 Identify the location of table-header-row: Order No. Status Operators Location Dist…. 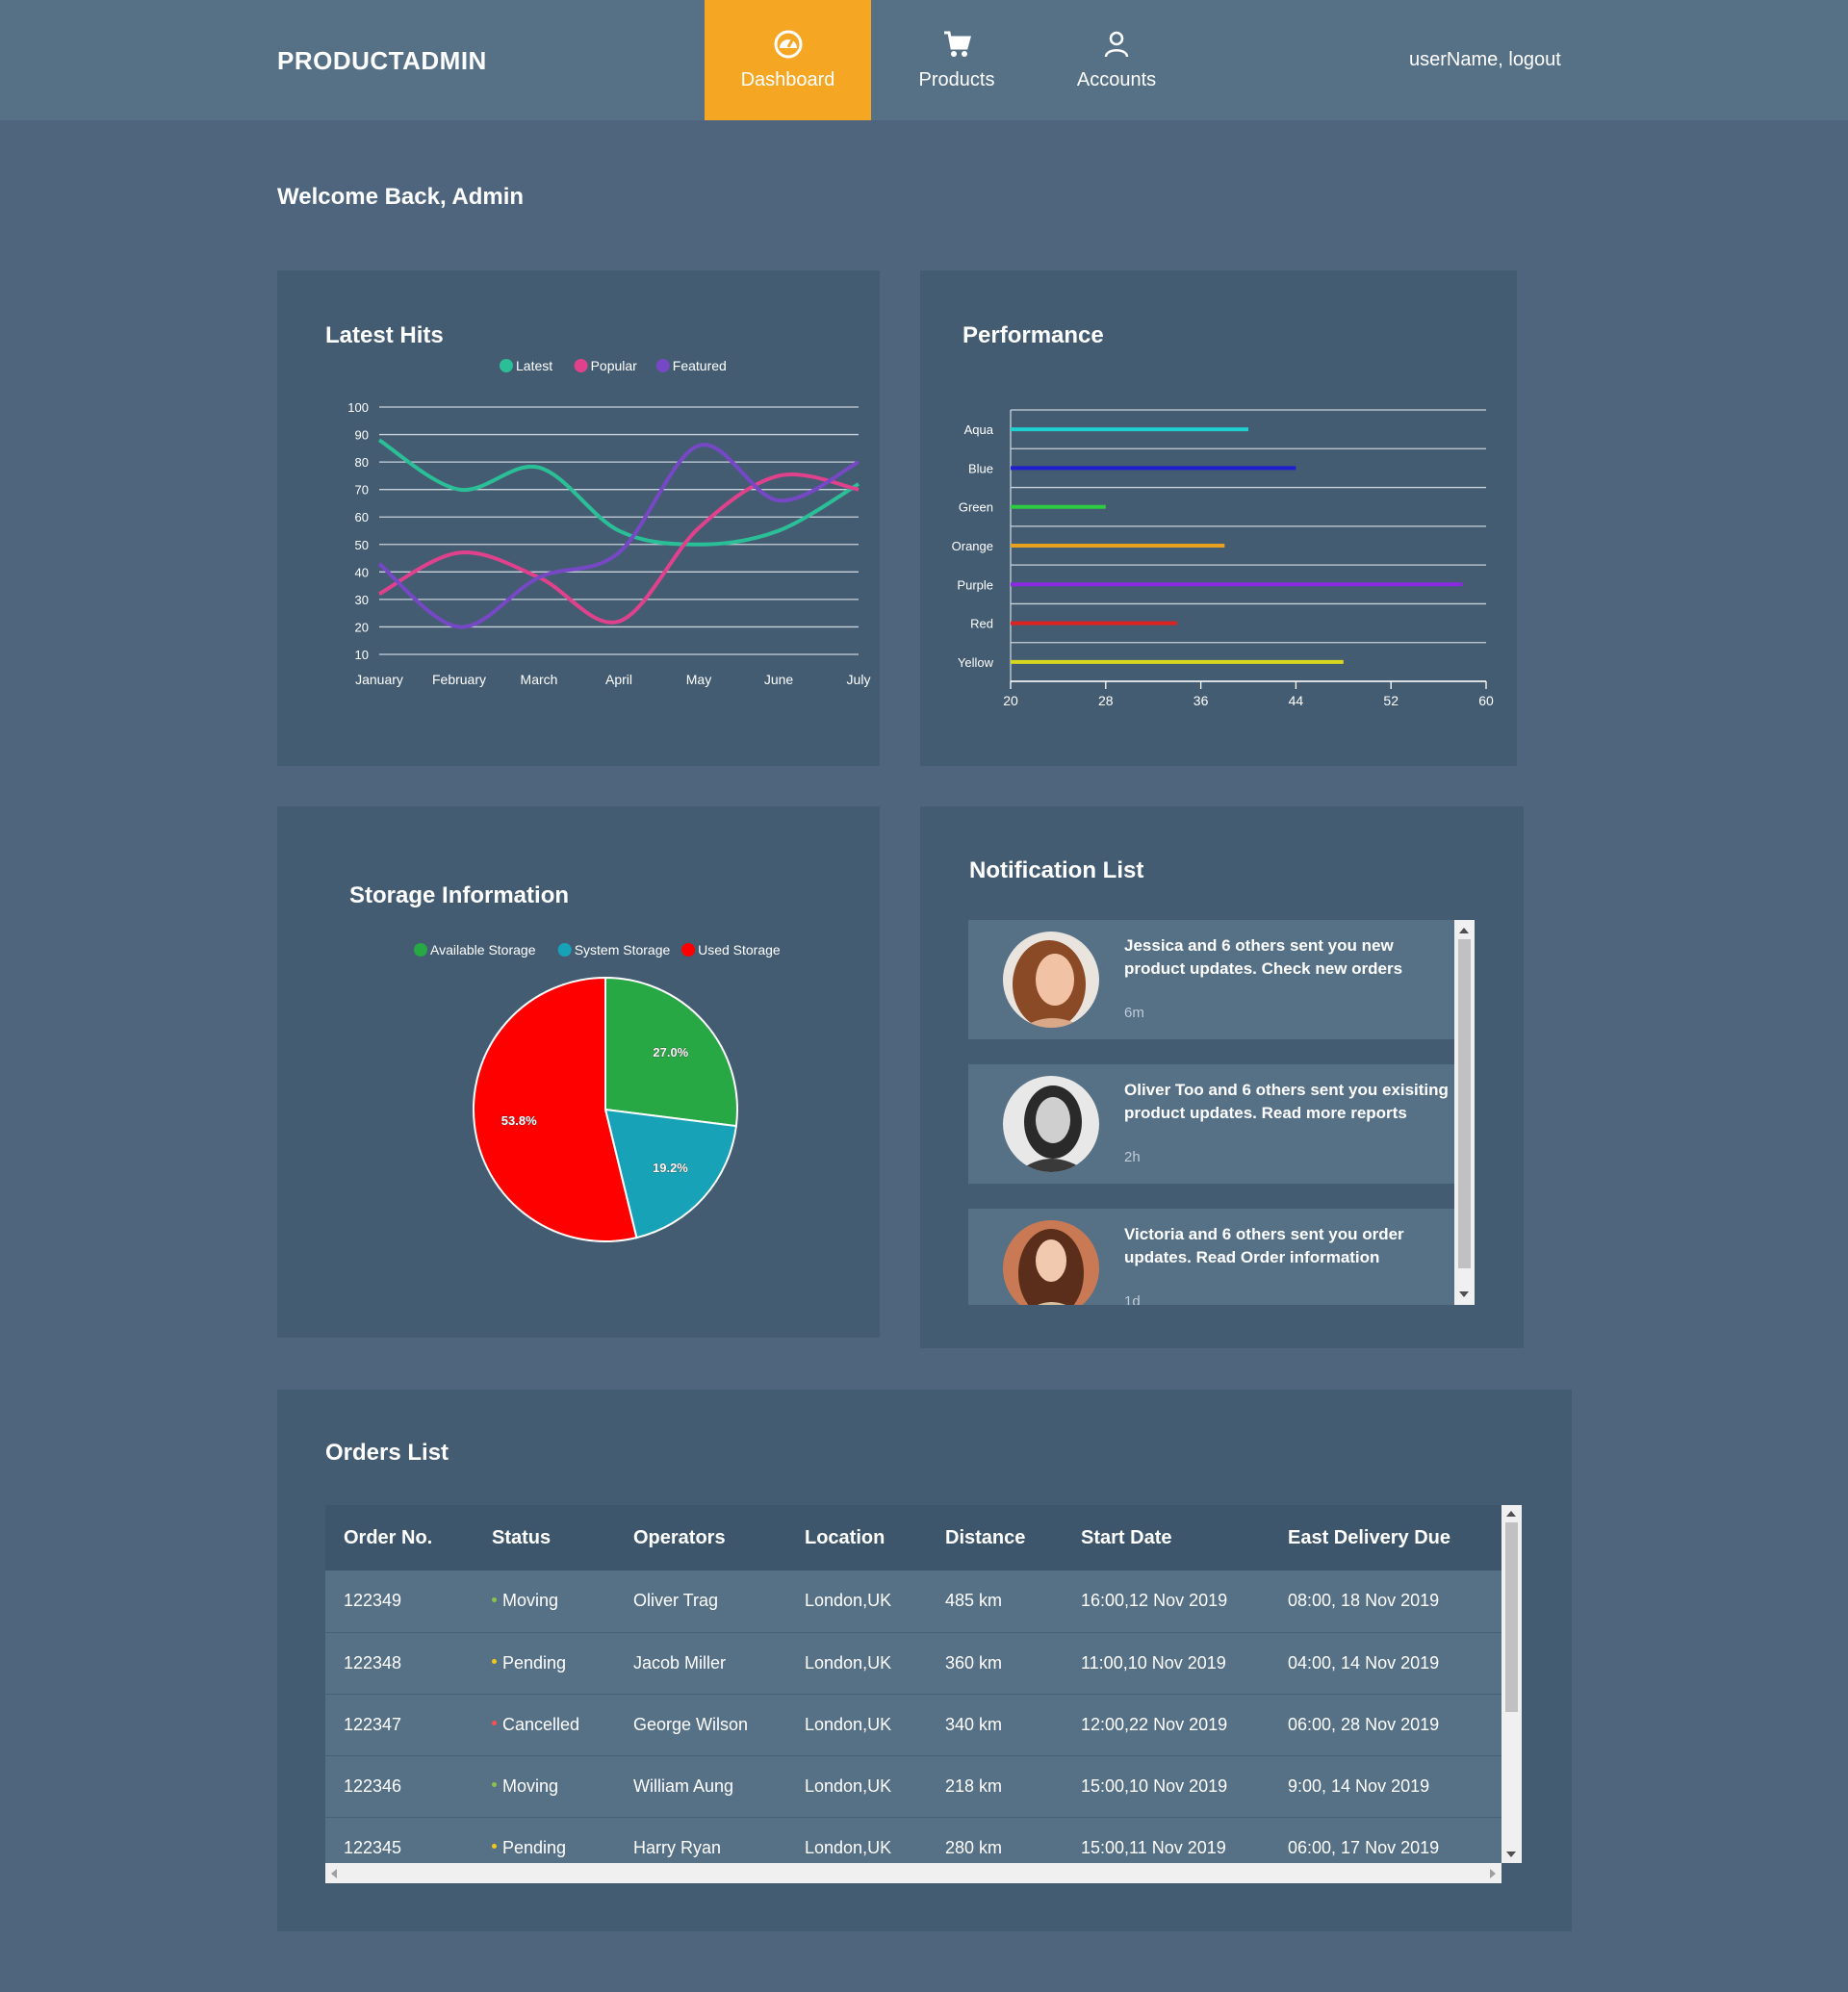
(913, 1538).